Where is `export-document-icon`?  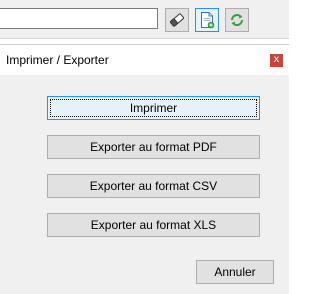 export-document-icon is located at coordinates (207, 20).